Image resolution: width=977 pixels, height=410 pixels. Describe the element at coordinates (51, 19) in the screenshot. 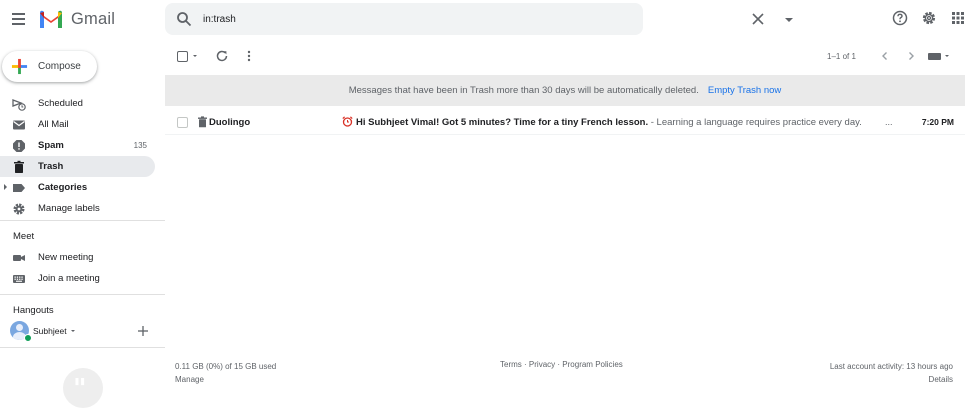

I see `gmail-logo-icon` at that location.